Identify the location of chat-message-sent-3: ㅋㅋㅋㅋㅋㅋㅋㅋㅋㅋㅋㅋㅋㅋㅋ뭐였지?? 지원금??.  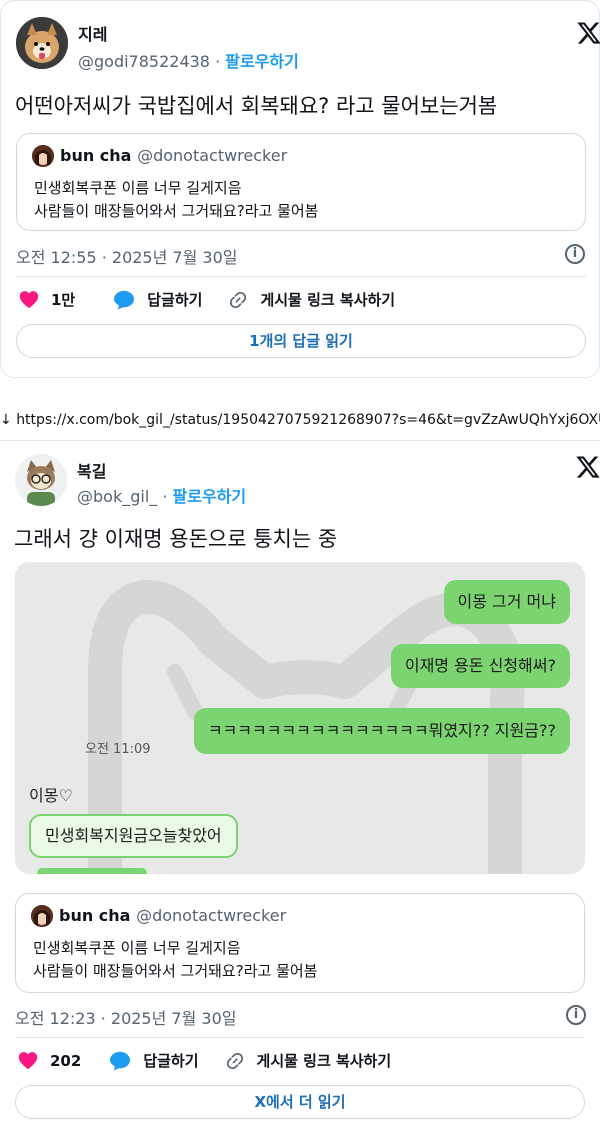
(381, 731).